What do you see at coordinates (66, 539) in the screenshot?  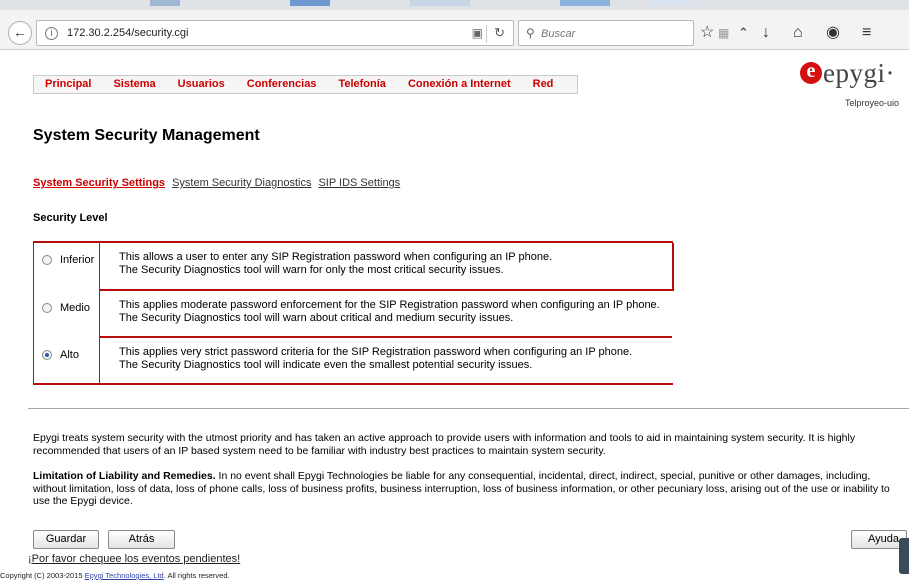 I see `save-button: Guardar` at bounding box center [66, 539].